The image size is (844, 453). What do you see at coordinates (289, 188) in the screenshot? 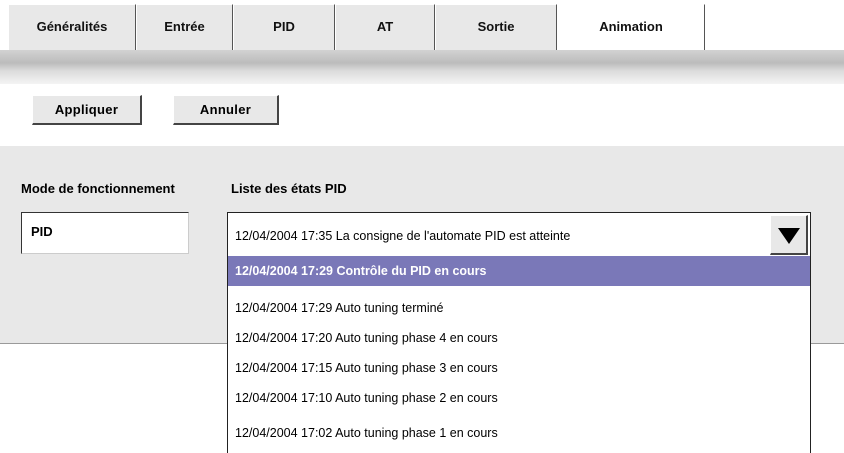
I see `states-label: Liste des états PID` at bounding box center [289, 188].